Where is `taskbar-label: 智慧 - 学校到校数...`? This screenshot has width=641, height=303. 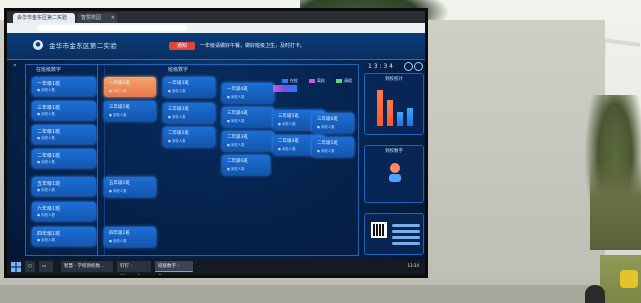
taskbar-label: 智慧 - 学校到校数... is located at coordinates (84, 266).